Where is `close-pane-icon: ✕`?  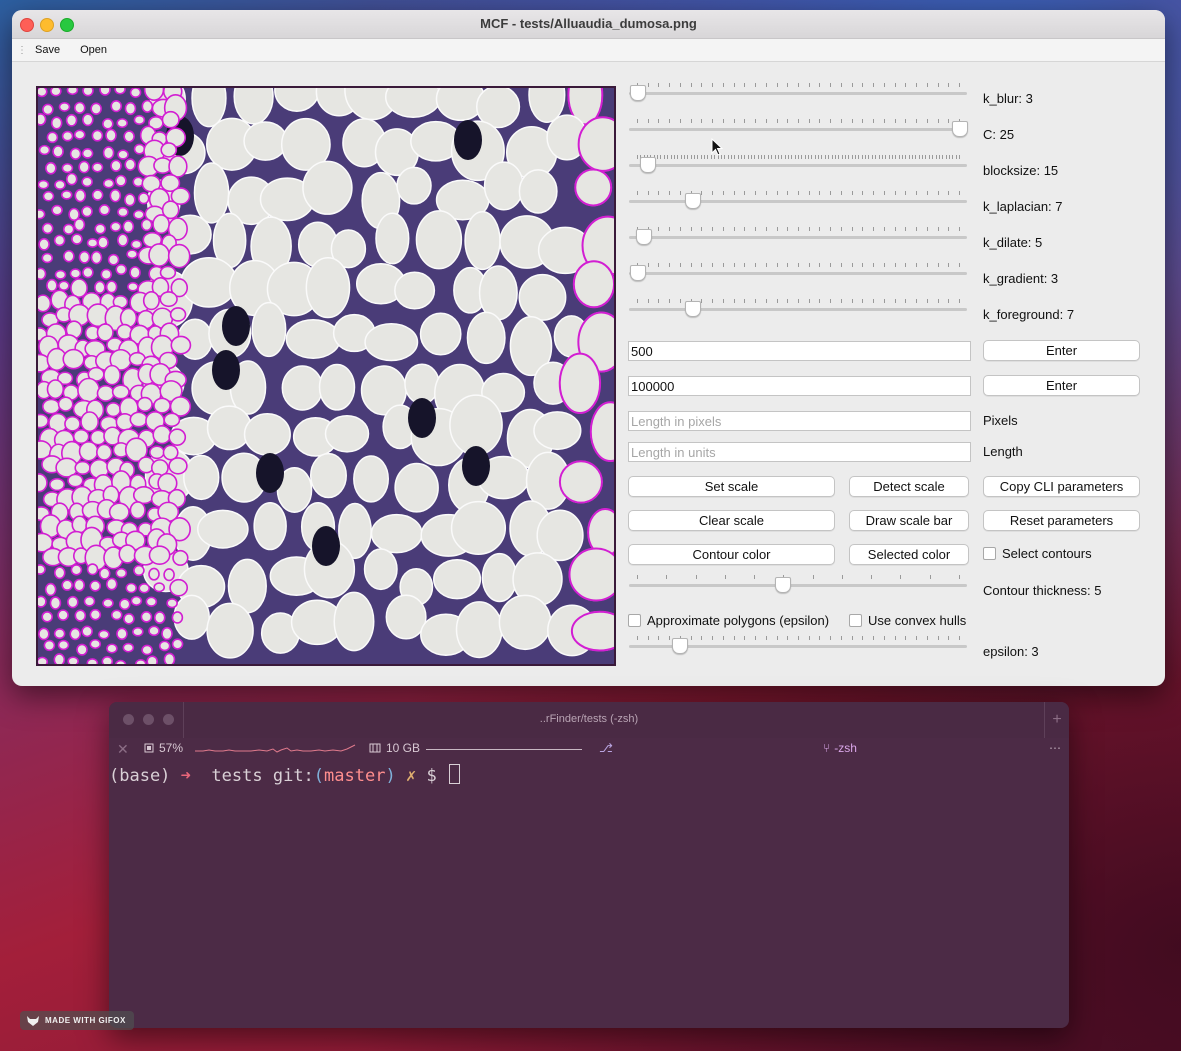 close-pane-icon: ✕ is located at coordinates (123, 749).